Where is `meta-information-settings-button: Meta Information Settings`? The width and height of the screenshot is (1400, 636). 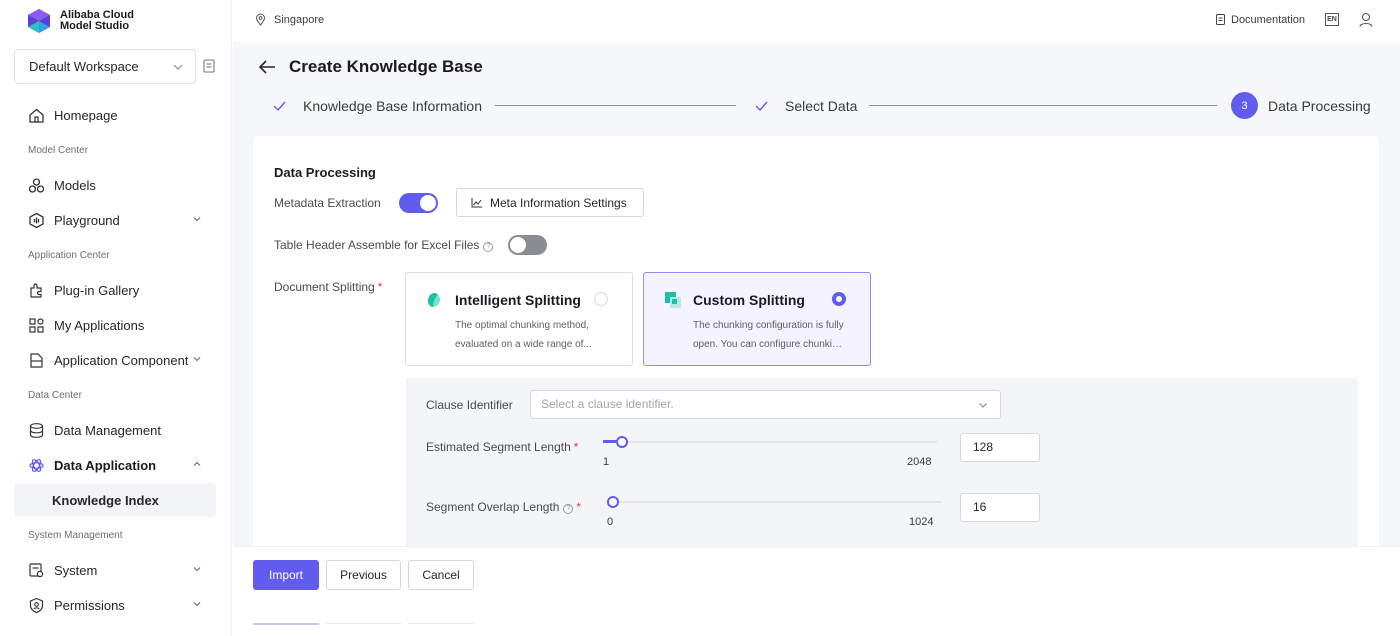
meta-information-settings-button: Meta Information Settings is located at coordinates (550, 202).